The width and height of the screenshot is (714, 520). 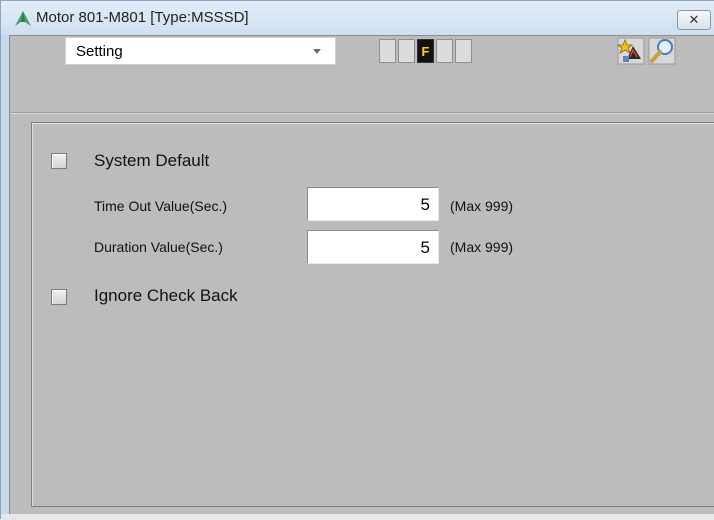 What do you see at coordinates (362, 113) in the screenshot?
I see `toolbar-separator` at bounding box center [362, 113].